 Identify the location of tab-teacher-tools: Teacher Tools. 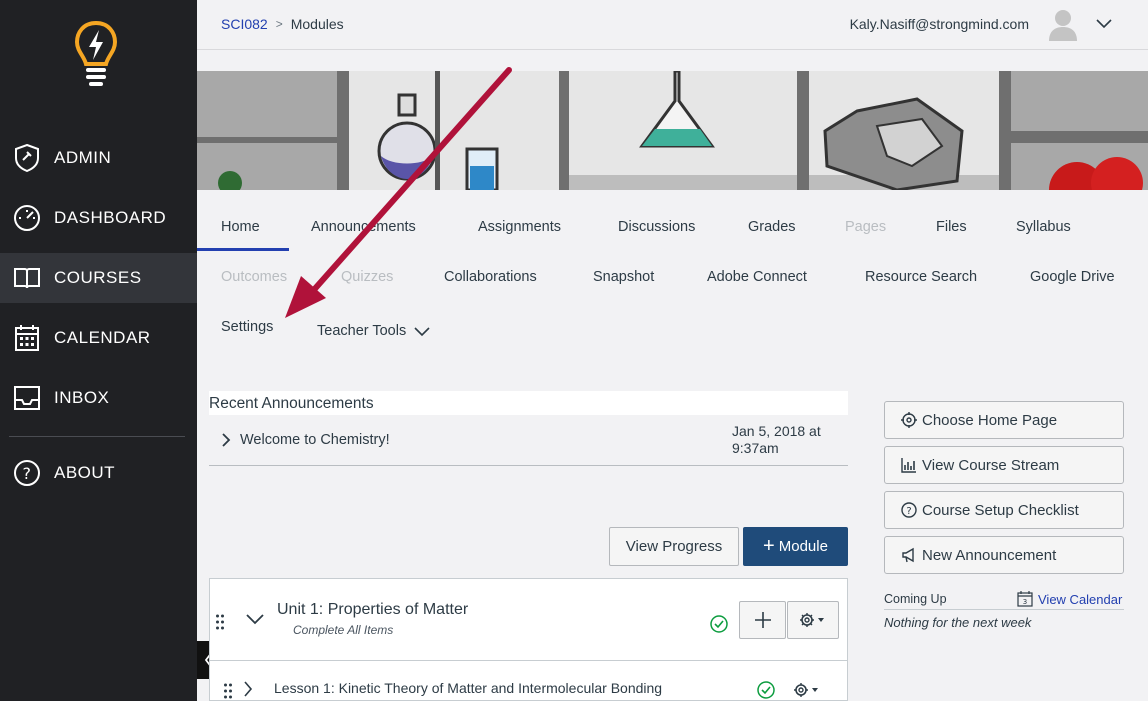
(374, 331).